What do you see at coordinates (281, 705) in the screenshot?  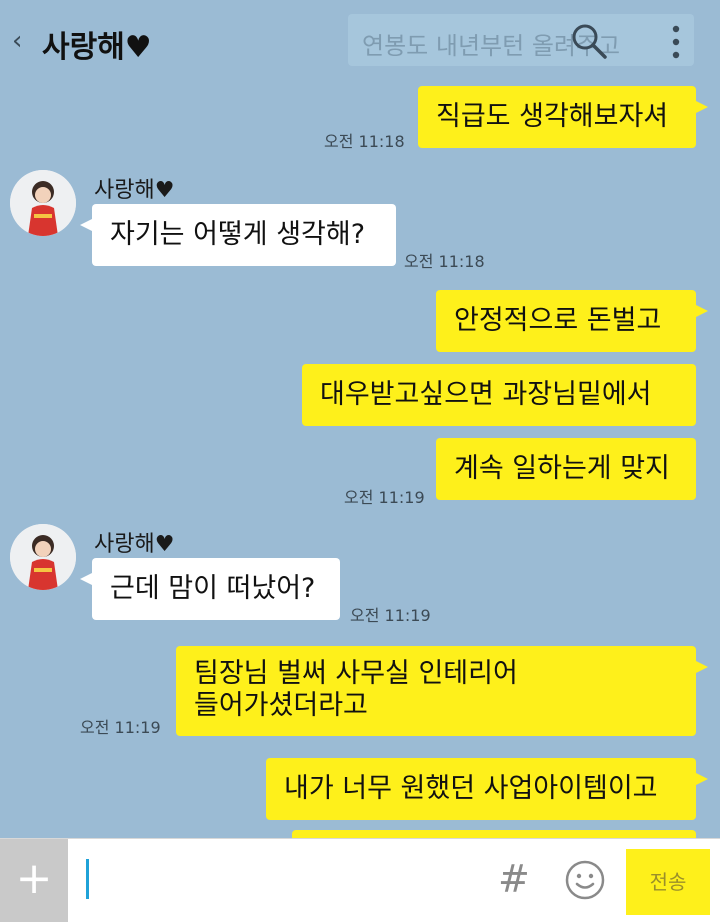 I see `message-line: 들어가셨더라고` at bounding box center [281, 705].